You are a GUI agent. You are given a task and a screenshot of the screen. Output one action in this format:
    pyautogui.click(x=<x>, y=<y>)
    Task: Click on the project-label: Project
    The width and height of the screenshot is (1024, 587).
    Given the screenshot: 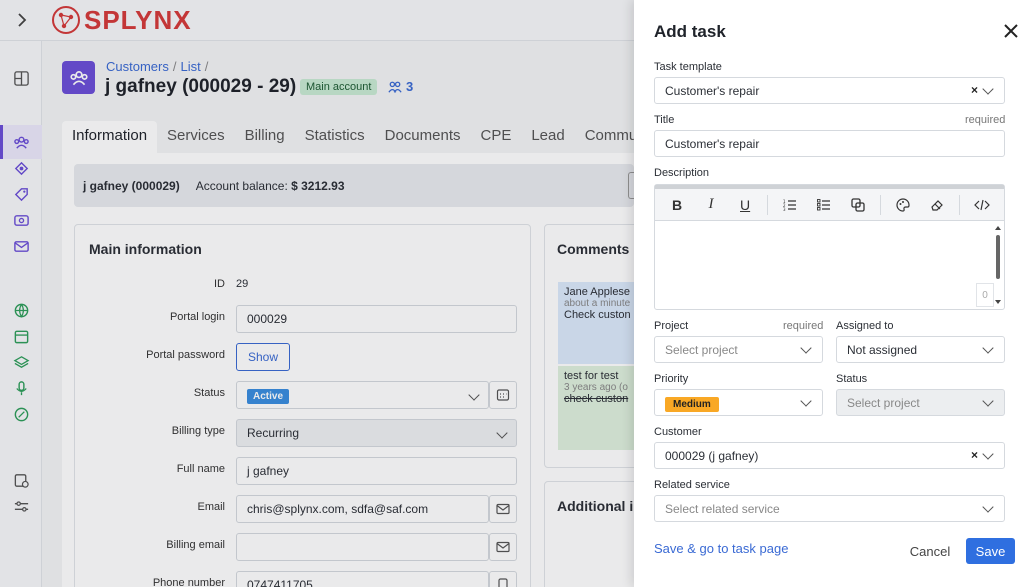 What is the action you would take?
    pyautogui.click(x=671, y=326)
    